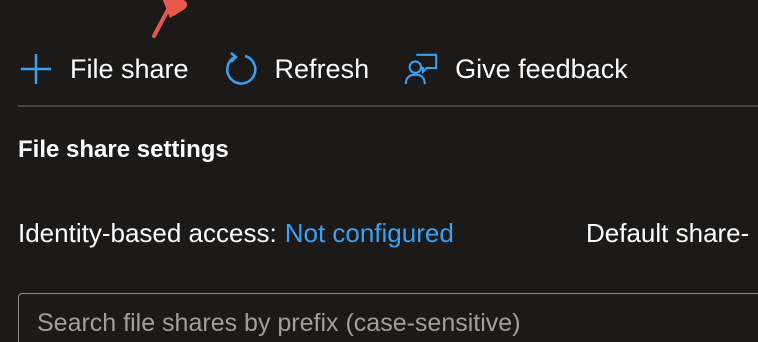 This screenshot has width=758, height=342. I want to click on identity-access-label: Identity-based access:, so click(147, 233).